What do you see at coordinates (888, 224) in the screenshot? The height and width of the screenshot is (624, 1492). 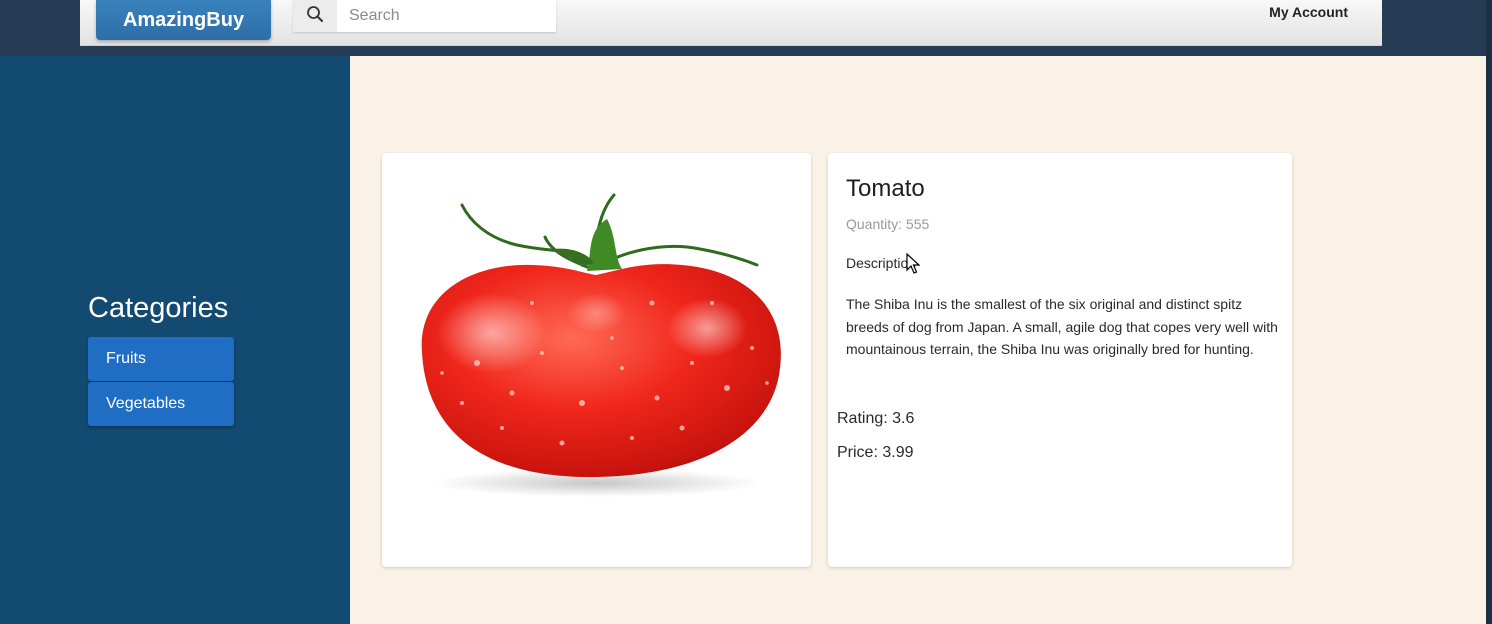 I see `product-quantity: Quantity: 555` at bounding box center [888, 224].